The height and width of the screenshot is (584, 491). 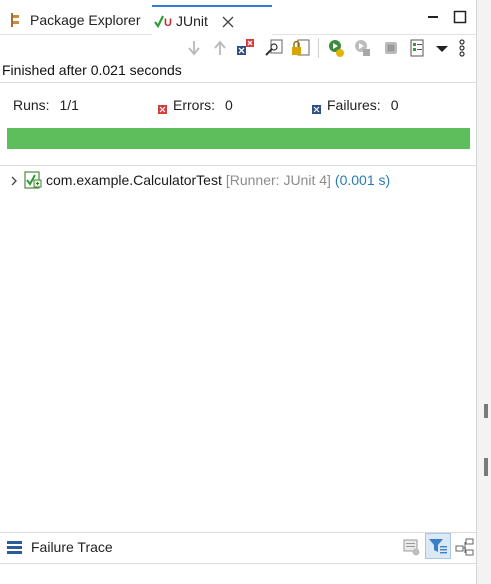 What do you see at coordinates (220, 48) in the screenshot?
I see `previous-failure-icon` at bounding box center [220, 48].